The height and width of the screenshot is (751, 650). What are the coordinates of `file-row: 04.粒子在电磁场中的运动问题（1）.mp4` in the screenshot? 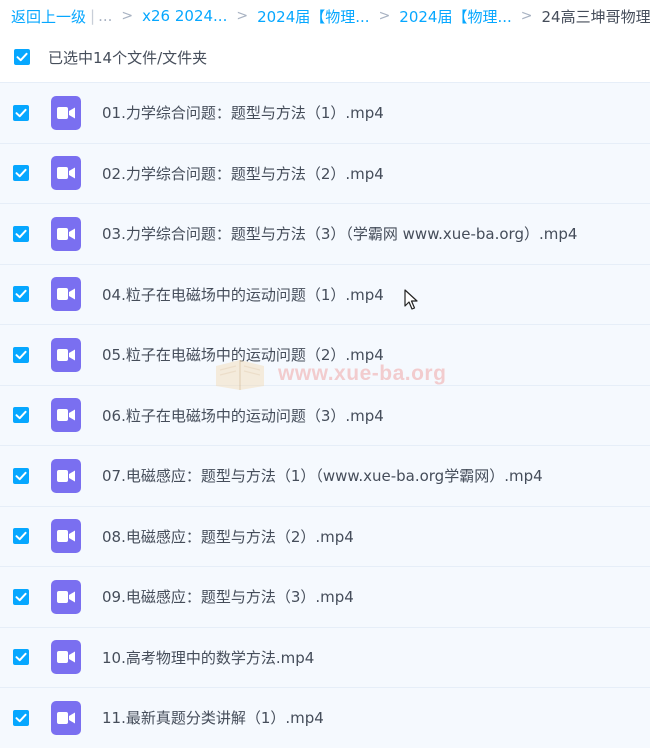 It's located at (325, 293).